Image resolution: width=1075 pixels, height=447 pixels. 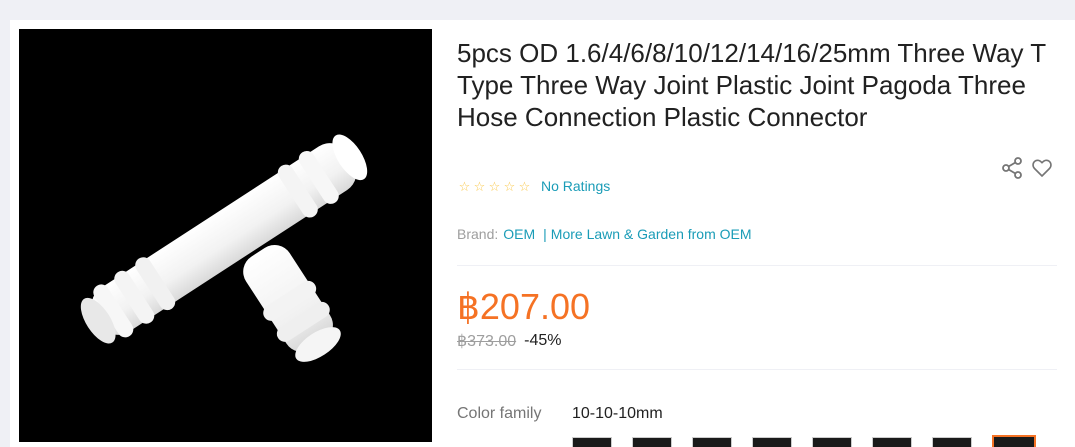 I want to click on rating-row: ☆ ☆ ☆ ☆ ☆ No Ratings, so click(x=534, y=186).